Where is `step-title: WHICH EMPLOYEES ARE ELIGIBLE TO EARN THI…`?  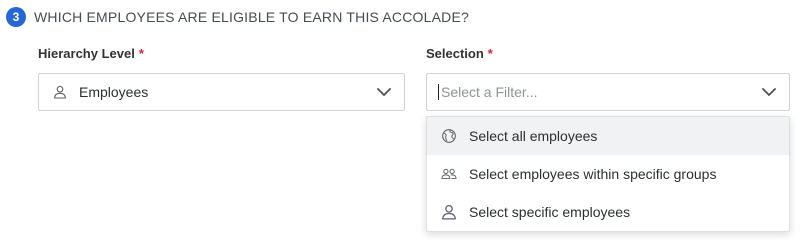 step-title: WHICH EMPLOYEES ARE ELIGIBLE TO EARN THI… is located at coordinates (251, 17).